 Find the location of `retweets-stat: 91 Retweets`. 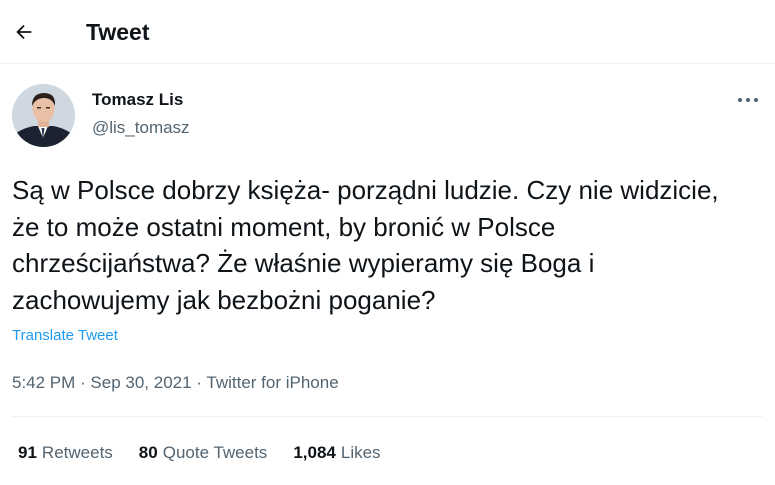

retweets-stat: 91 Retweets is located at coordinates (65, 453).